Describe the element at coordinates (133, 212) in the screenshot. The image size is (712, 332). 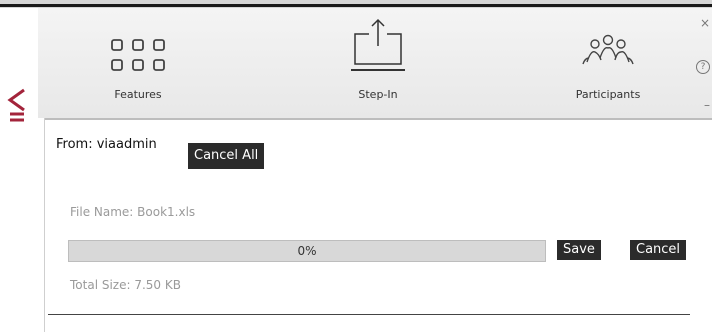
I see `file-name-label: File Name: Book1.xls` at that location.